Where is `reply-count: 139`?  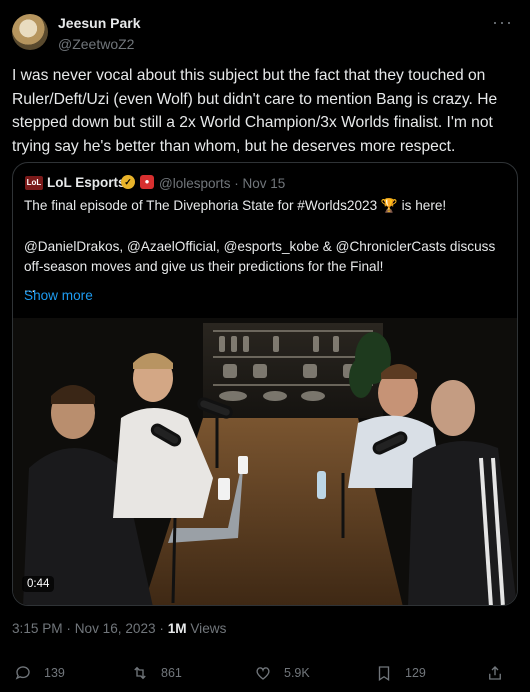
reply-count: 139 is located at coordinates (54, 673).